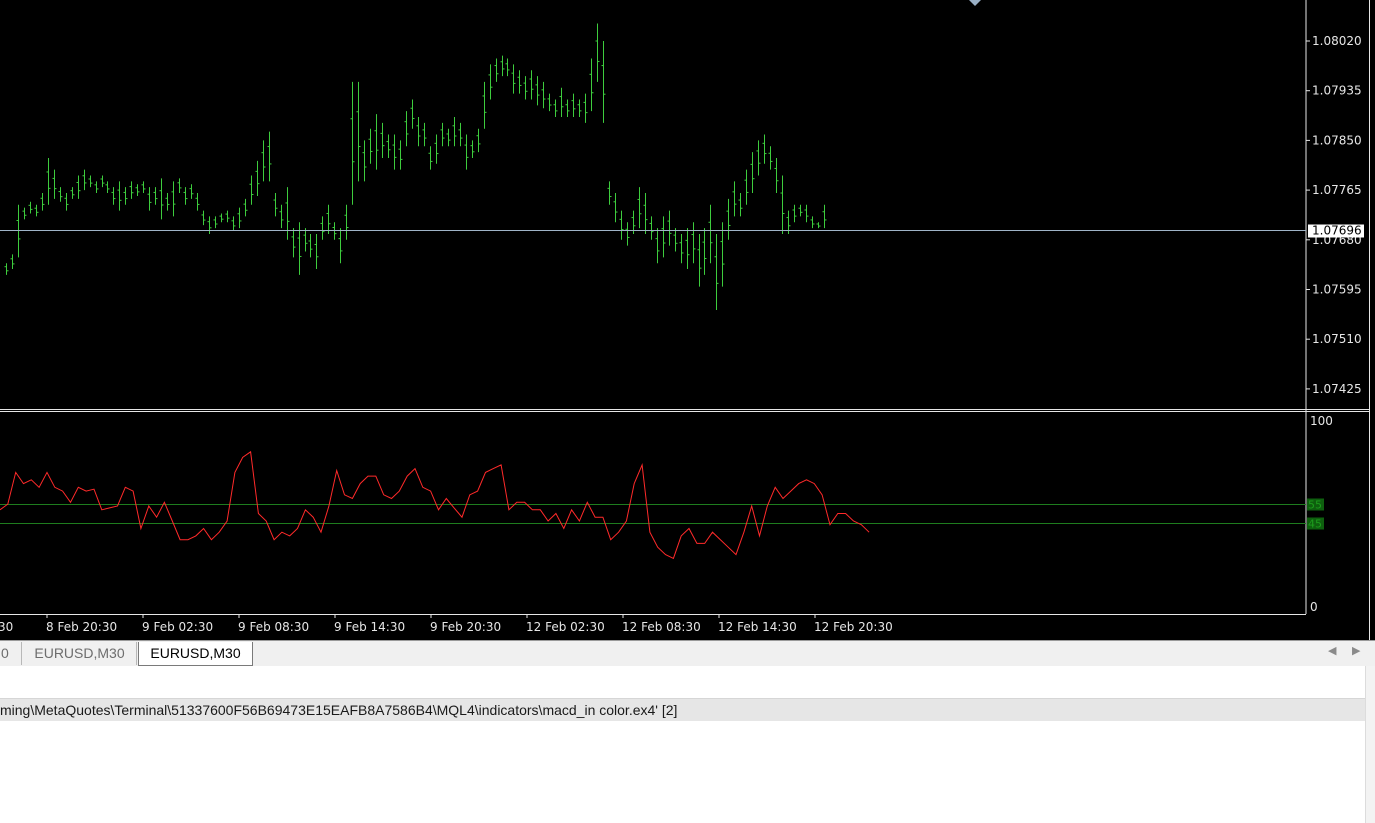  I want to click on time-tick-label: 12 Feb 02:30, so click(565, 627).